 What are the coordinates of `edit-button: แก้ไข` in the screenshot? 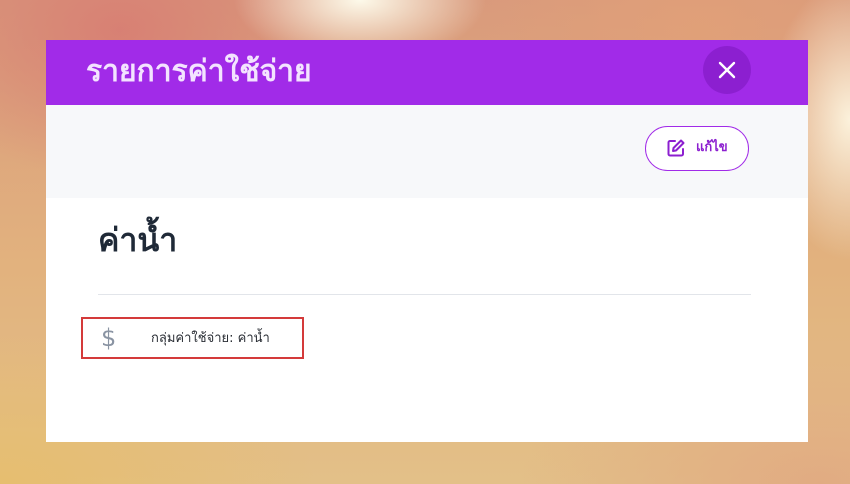 It's located at (697, 148).